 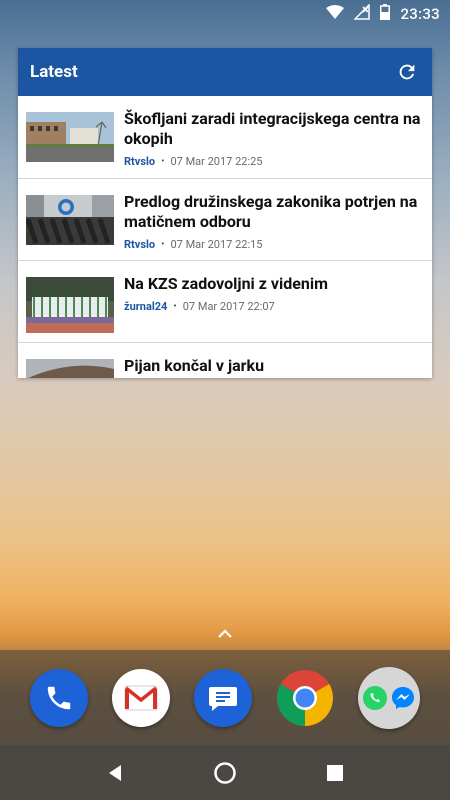 What do you see at coordinates (226, 283) in the screenshot?
I see `news-headline: Na KZS zadovoljni z videnim` at bounding box center [226, 283].